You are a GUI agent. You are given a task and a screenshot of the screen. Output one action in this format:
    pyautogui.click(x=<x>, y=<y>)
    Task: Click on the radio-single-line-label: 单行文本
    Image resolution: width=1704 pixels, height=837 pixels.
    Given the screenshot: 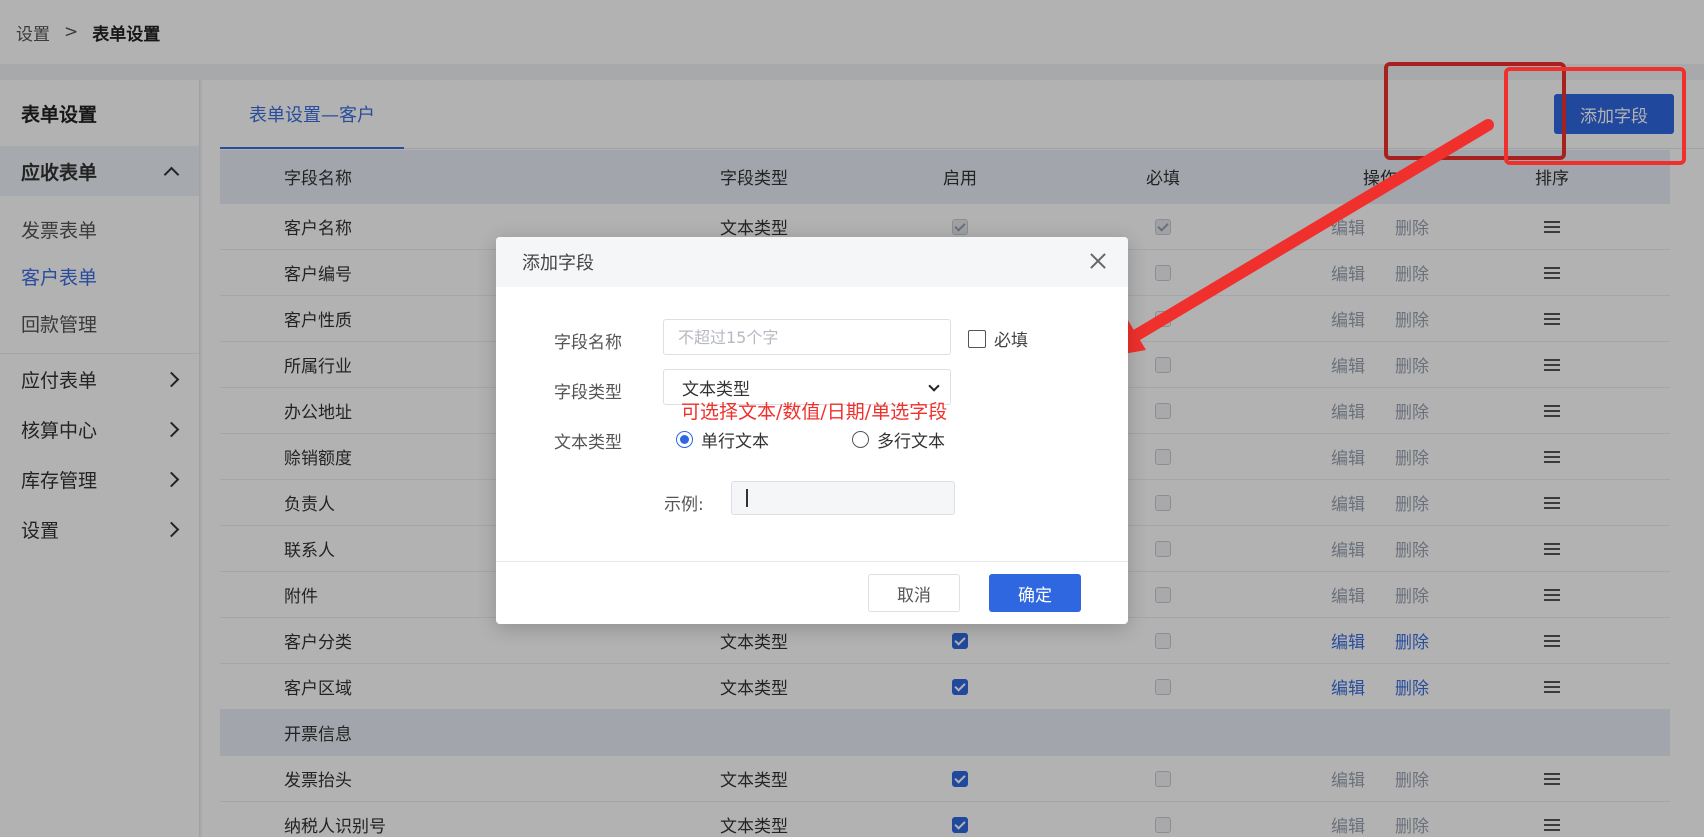 What is the action you would take?
    pyautogui.click(x=735, y=442)
    